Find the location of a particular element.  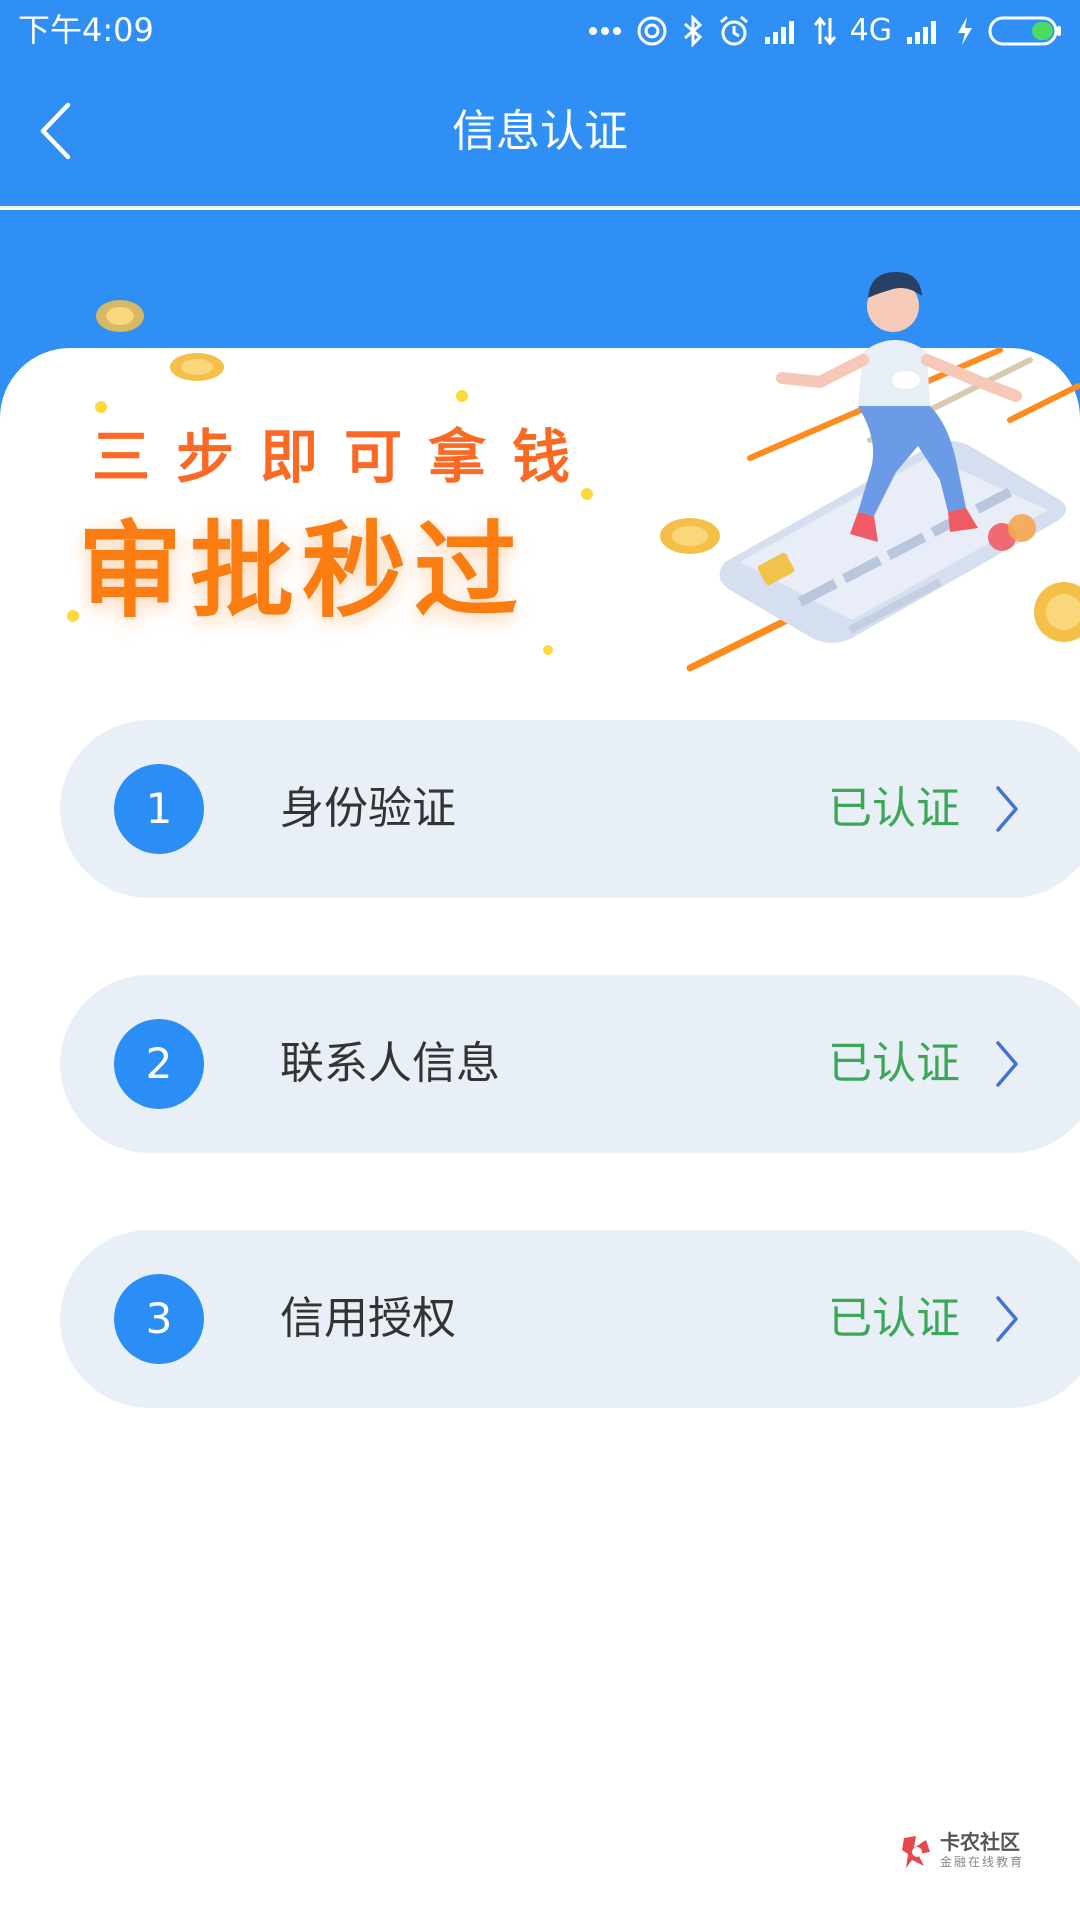

page-title: 信息认证 is located at coordinates (540, 131).